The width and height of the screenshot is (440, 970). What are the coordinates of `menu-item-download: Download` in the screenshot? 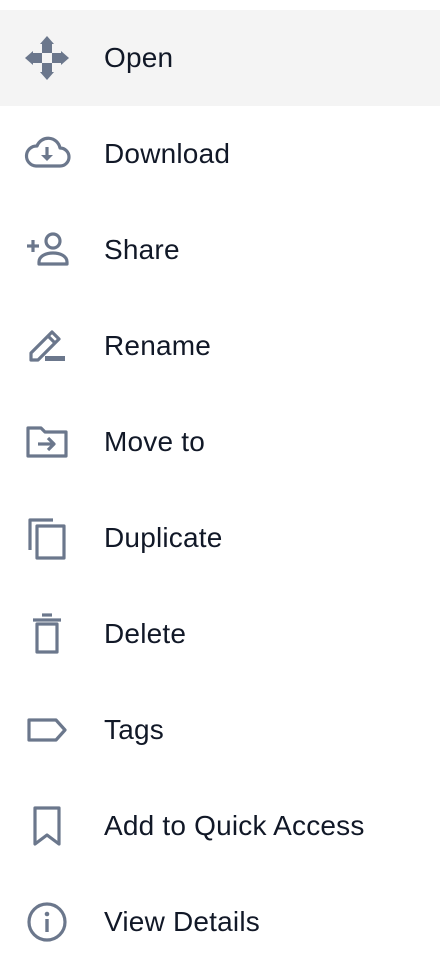 It's located at (220, 154).